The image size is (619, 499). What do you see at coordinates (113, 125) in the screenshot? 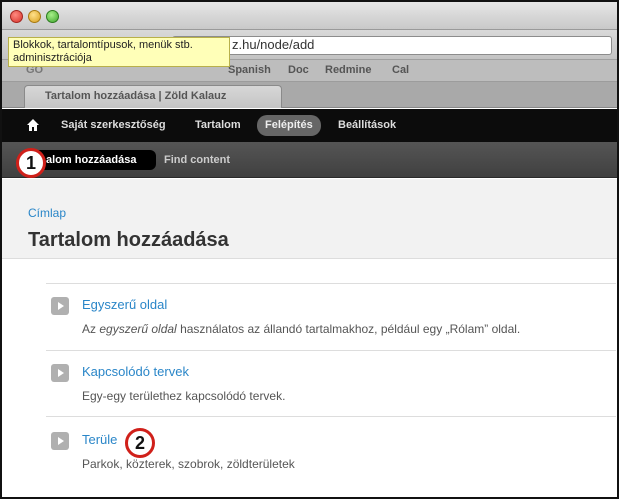
I see `toolbar-item-dashboard: Saját szerkesztőség` at bounding box center [113, 125].